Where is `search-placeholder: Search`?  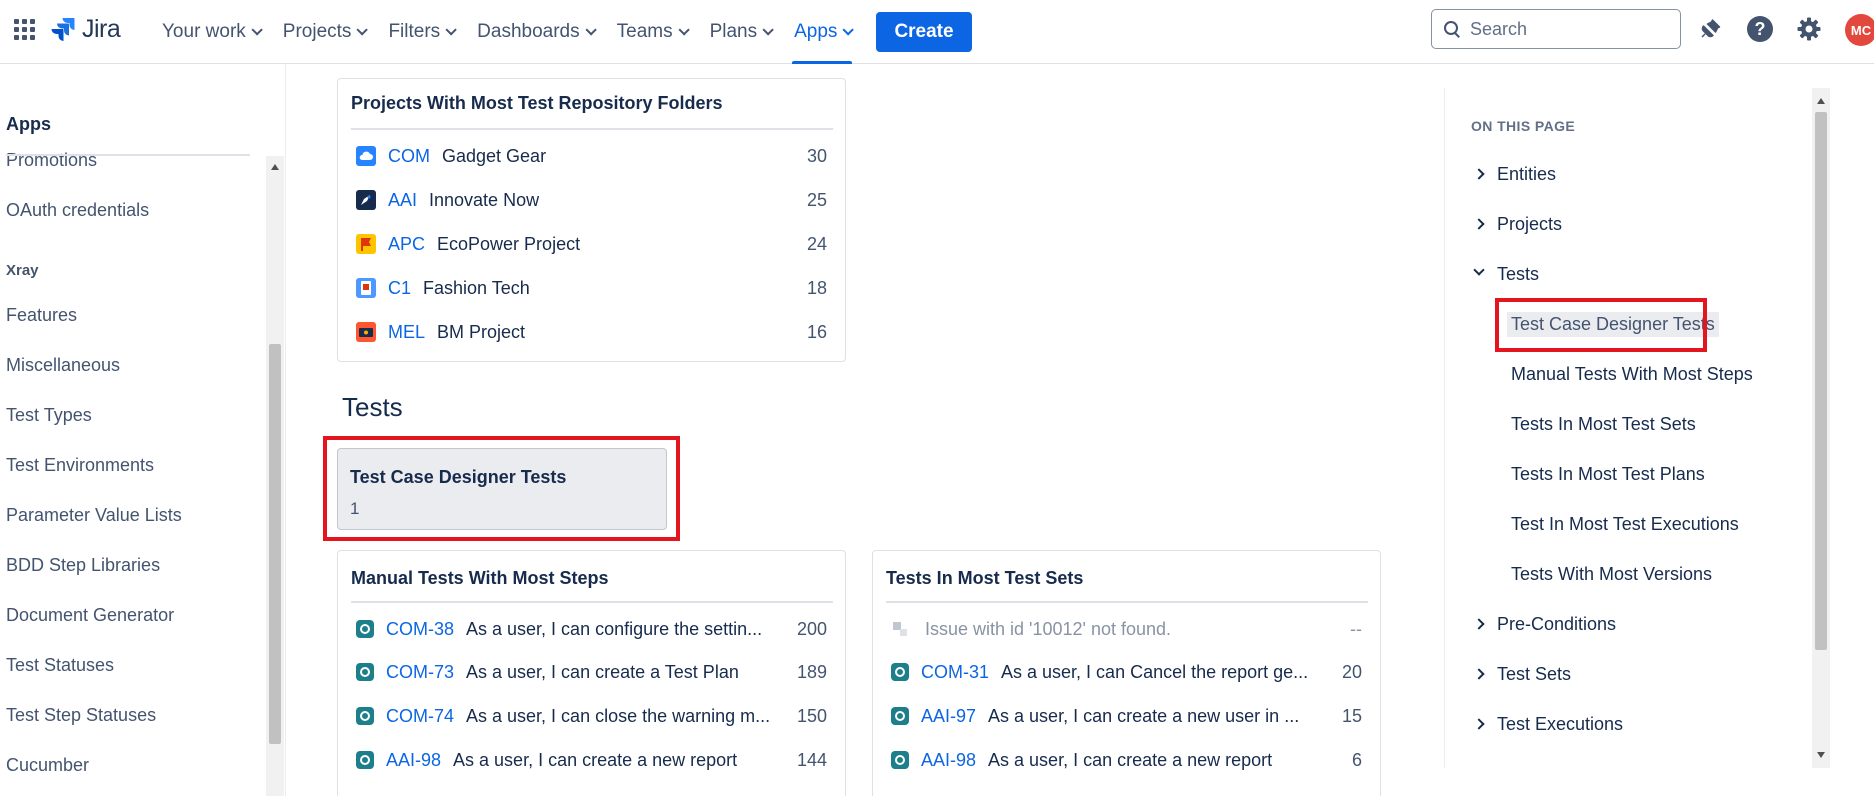 search-placeholder: Search is located at coordinates (1499, 28).